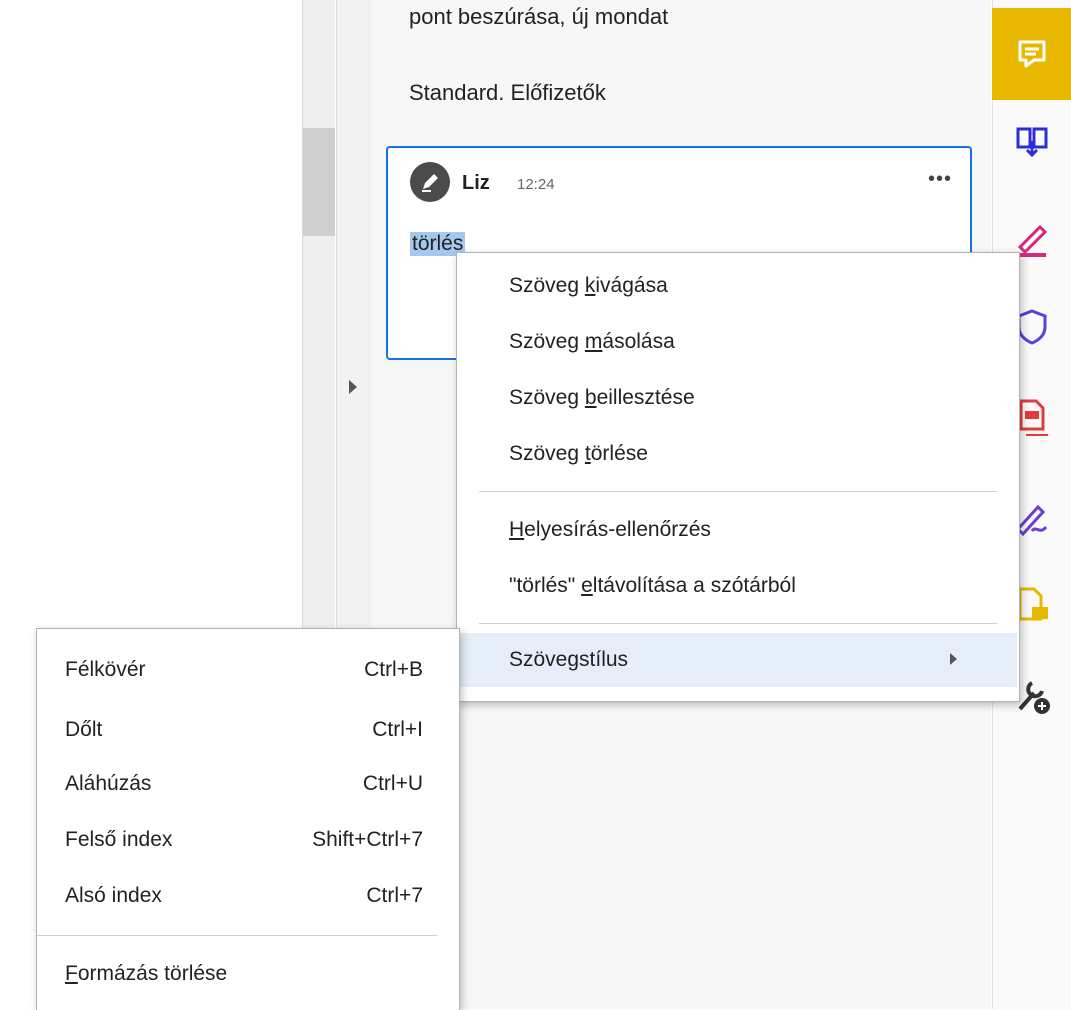 Image resolution: width=1071 pixels, height=1010 pixels. I want to click on avatar, so click(430, 182).